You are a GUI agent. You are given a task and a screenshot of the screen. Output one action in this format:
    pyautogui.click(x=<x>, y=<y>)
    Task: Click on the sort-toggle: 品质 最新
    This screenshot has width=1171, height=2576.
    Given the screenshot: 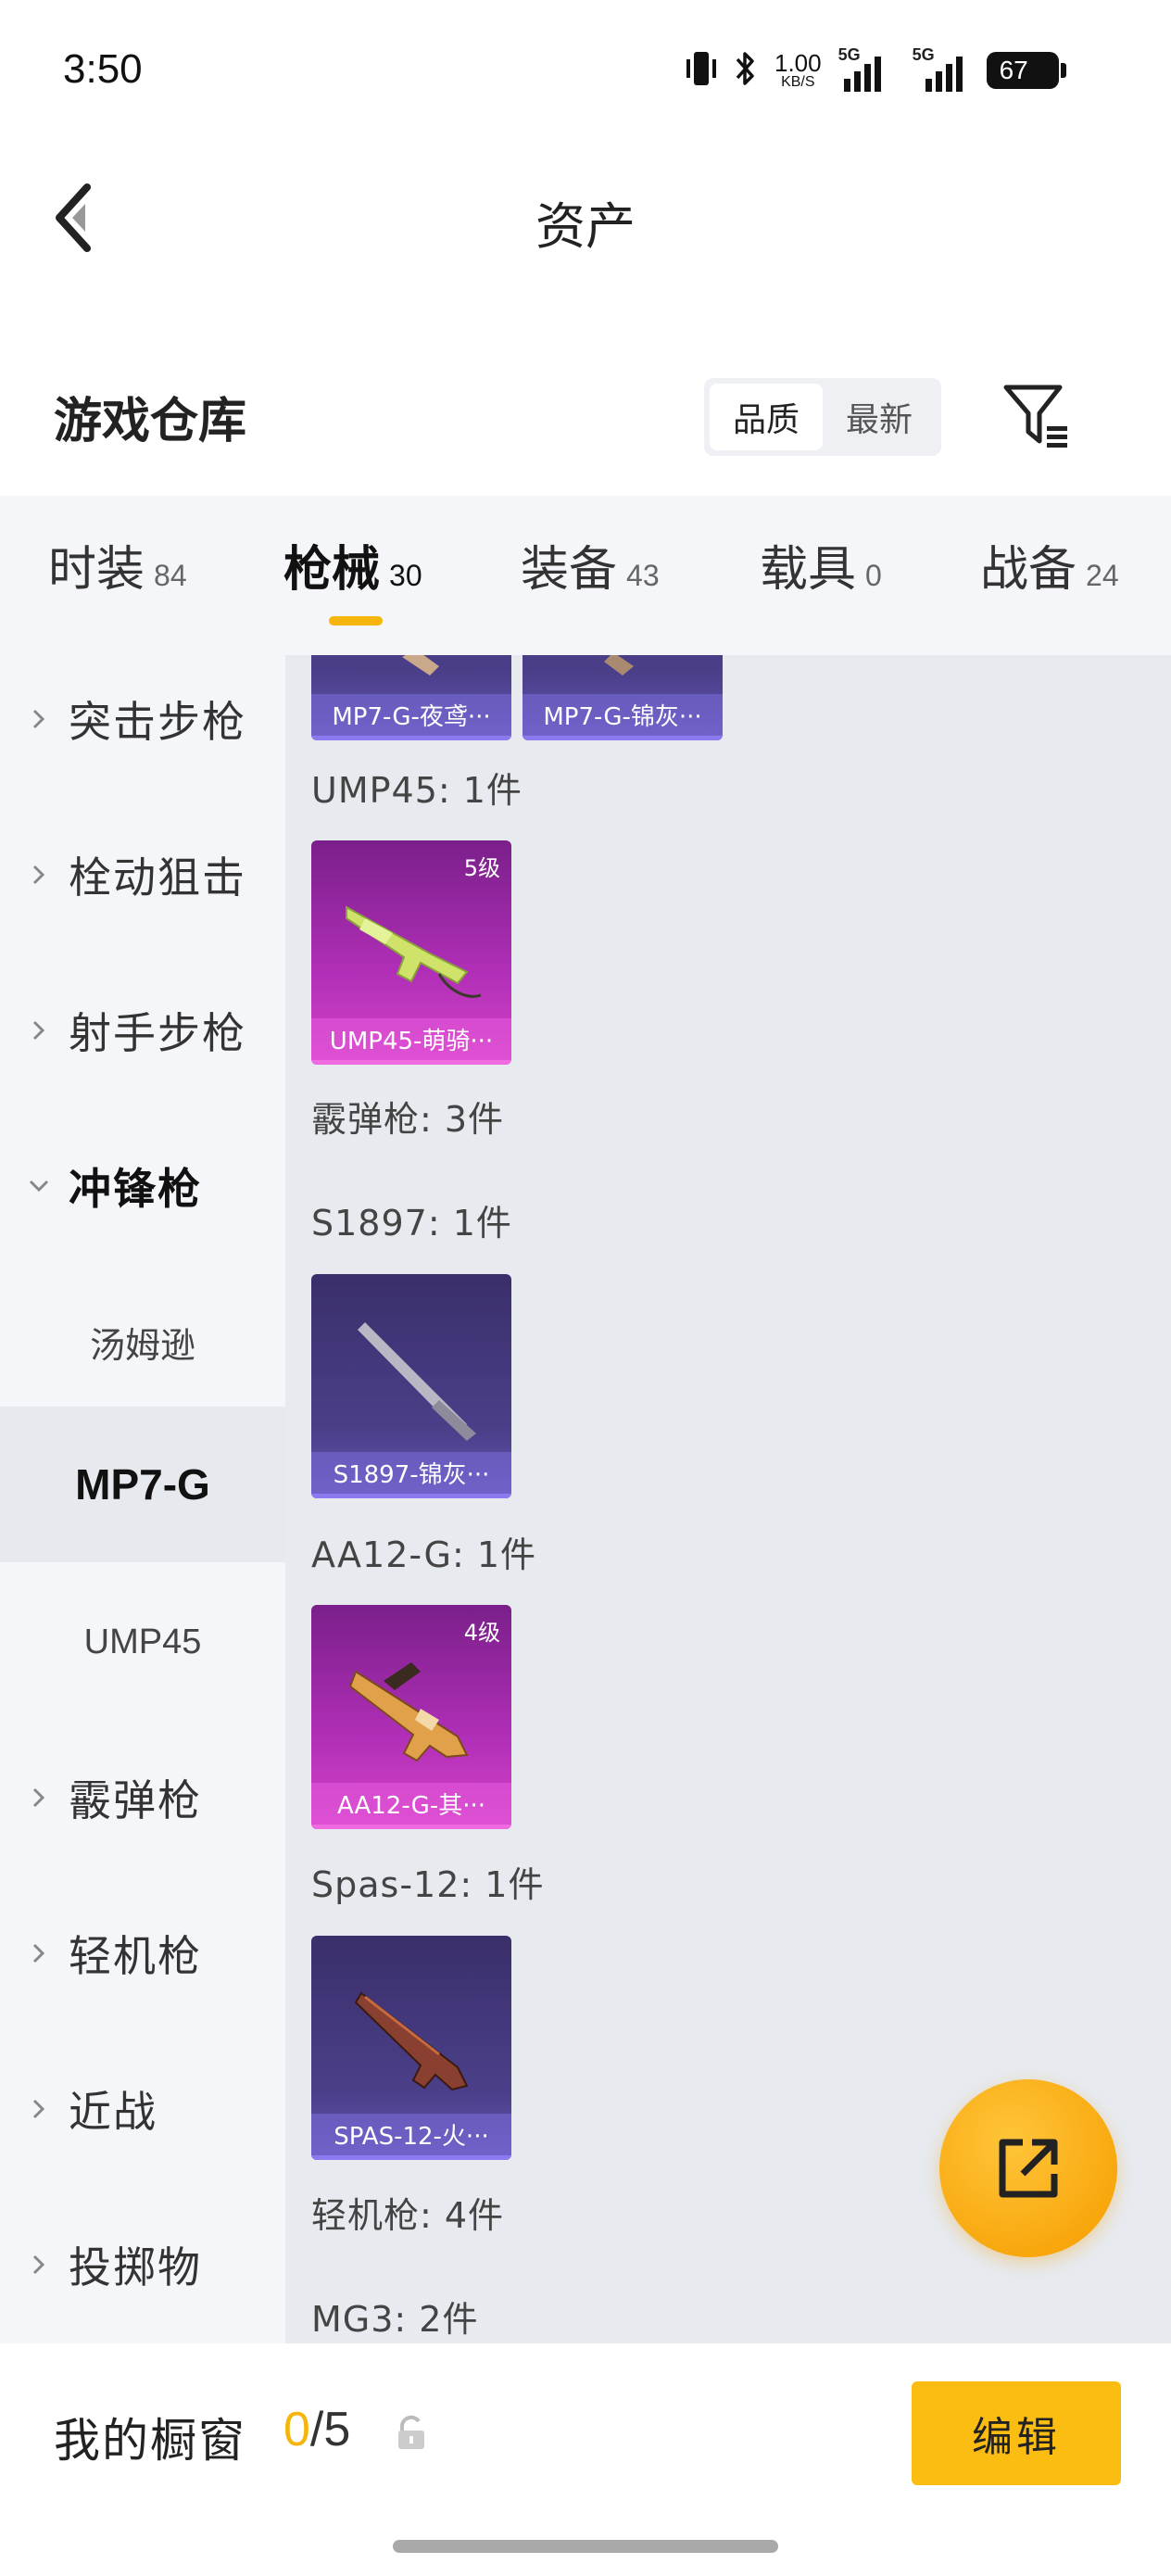 What is the action you would take?
    pyautogui.click(x=823, y=417)
    